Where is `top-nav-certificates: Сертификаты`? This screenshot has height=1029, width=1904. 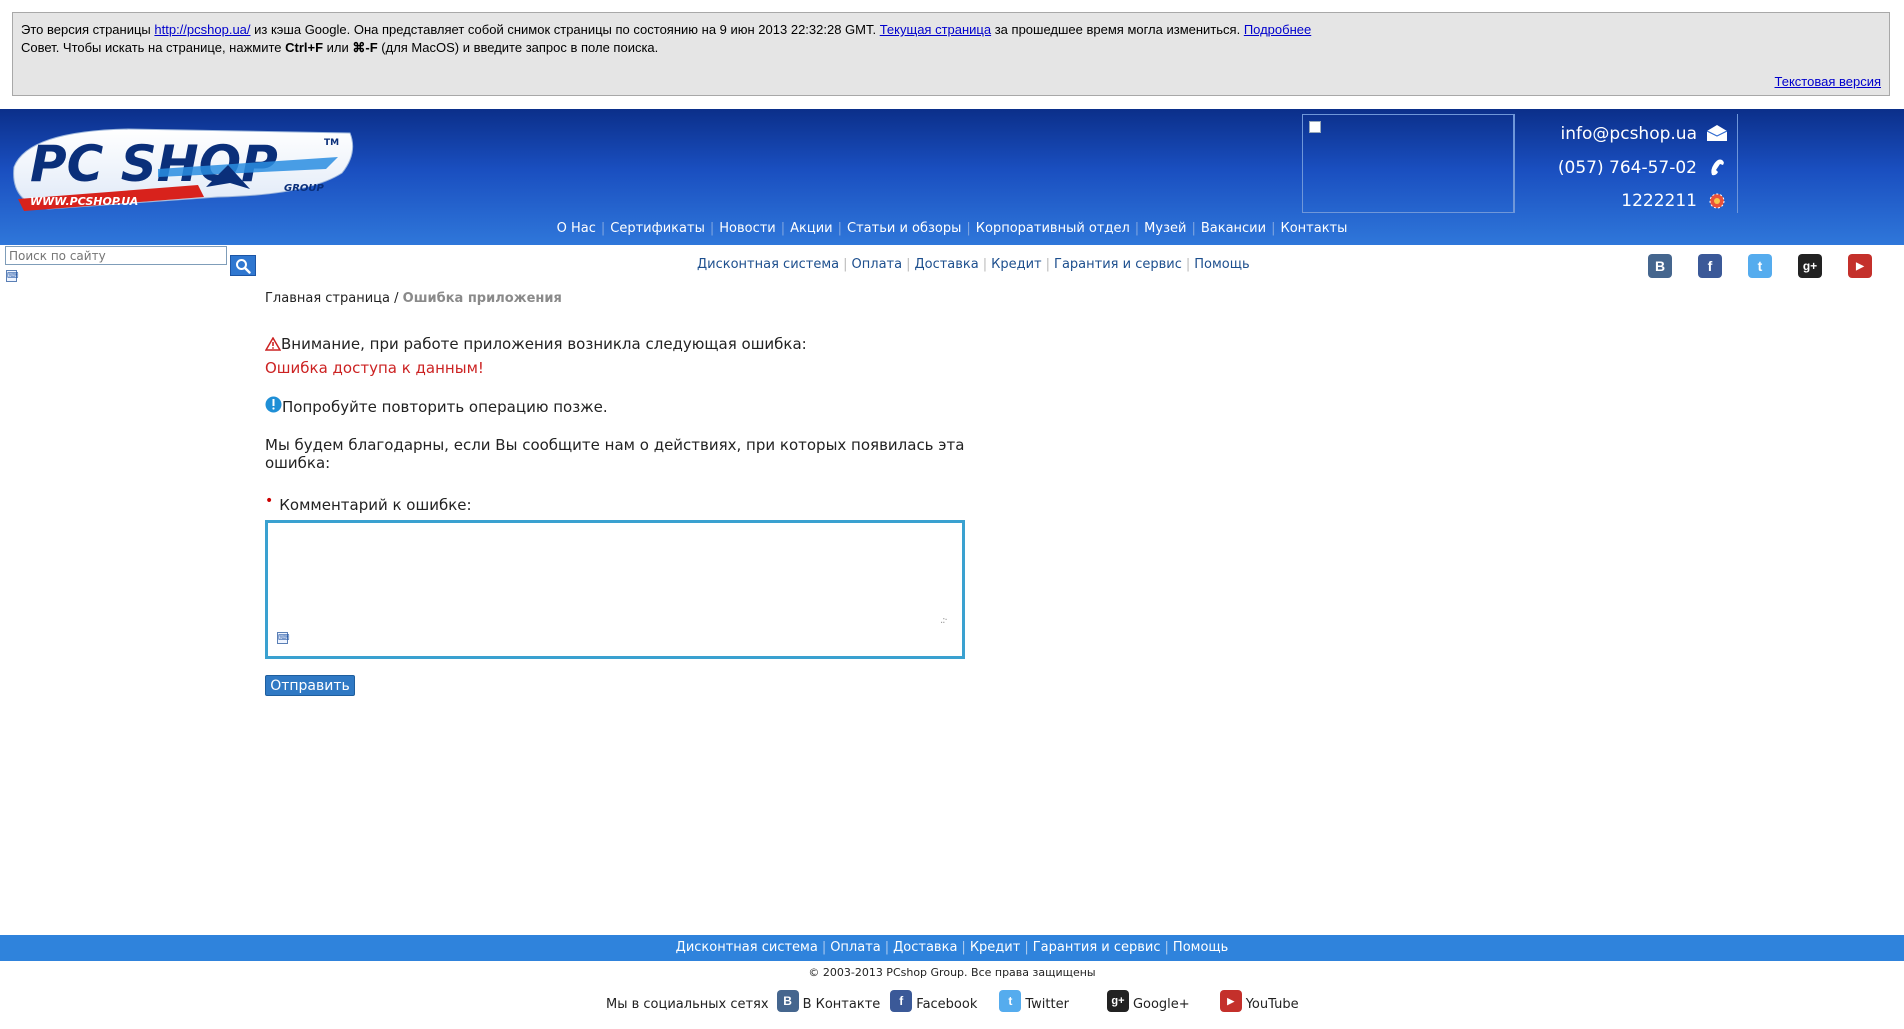 top-nav-certificates: Сертификаты is located at coordinates (657, 228).